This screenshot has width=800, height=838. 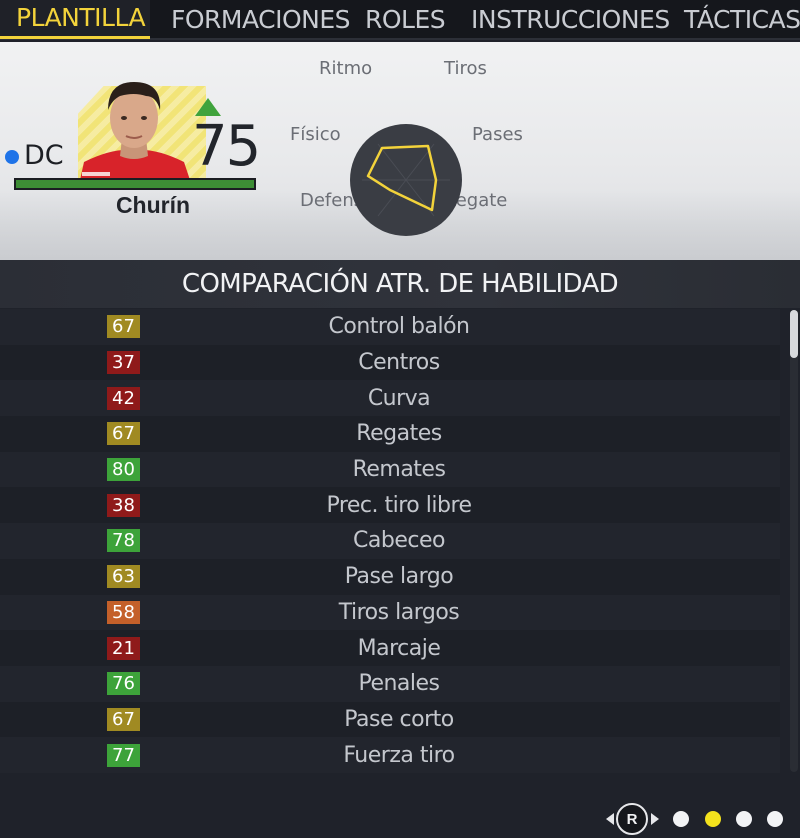 I want to click on attribute-name: Pase largo, so click(x=399, y=577).